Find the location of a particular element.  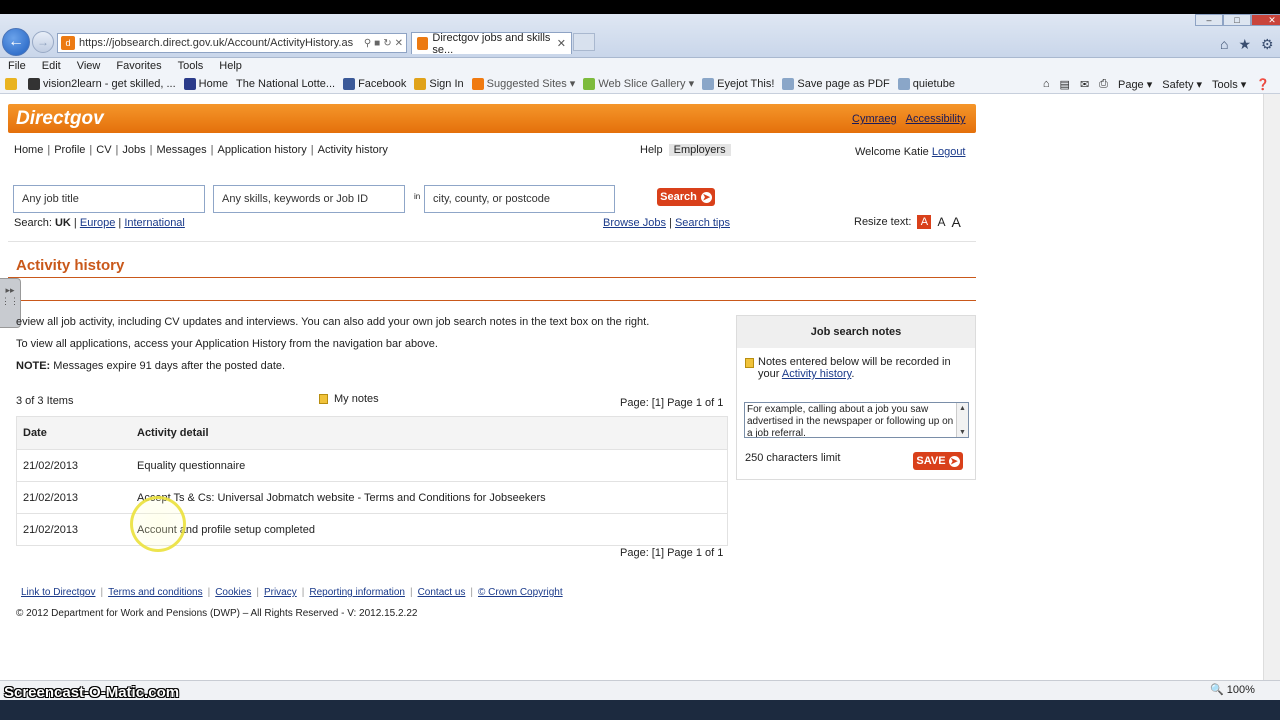

safety-menu: Safety ▾ is located at coordinates (1182, 84).